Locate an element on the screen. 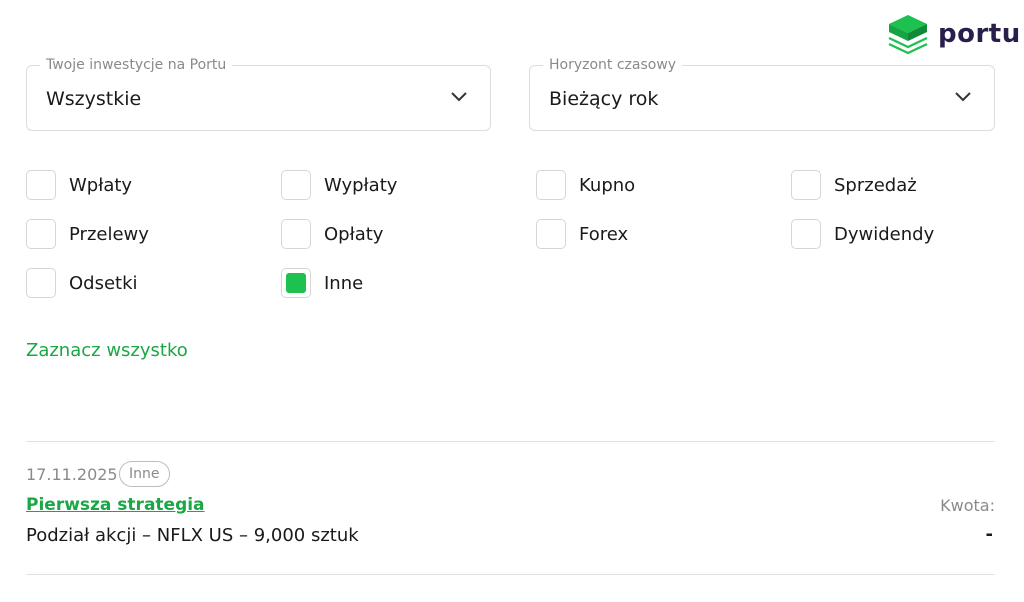 Image resolution: width=1024 pixels, height=602 pixels. filter-label: Kupno is located at coordinates (607, 185).